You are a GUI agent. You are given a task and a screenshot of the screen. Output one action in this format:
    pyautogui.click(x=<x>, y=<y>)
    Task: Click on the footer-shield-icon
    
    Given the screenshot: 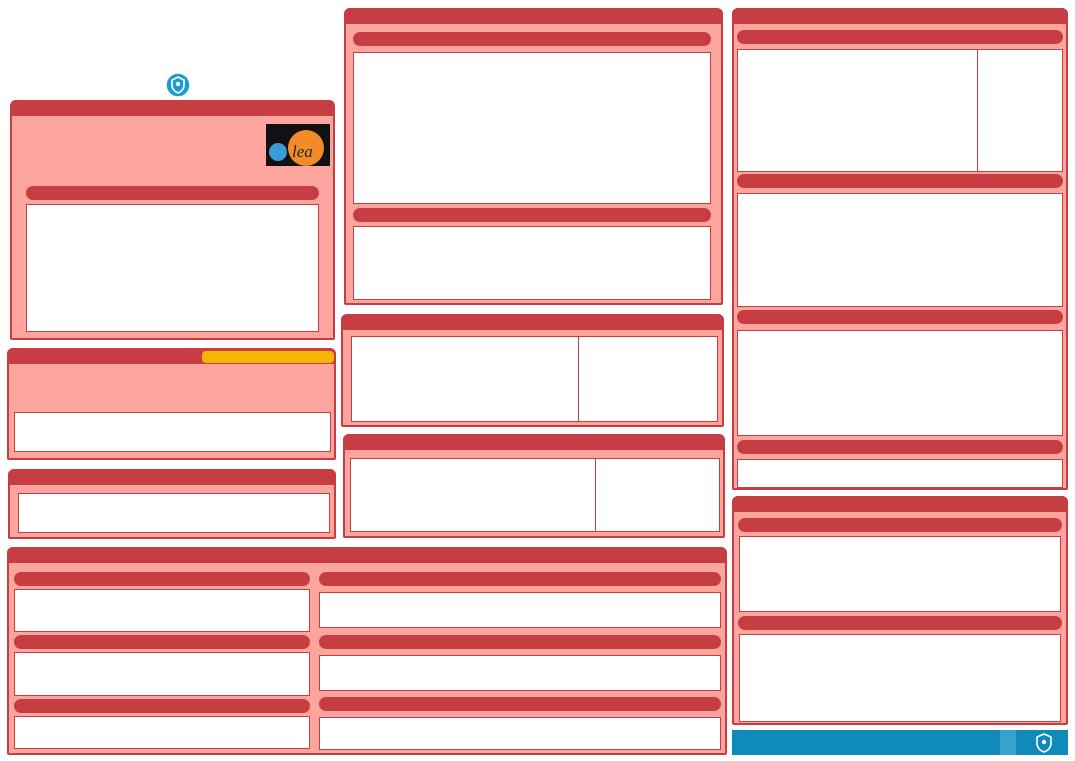 What is the action you would take?
    pyautogui.click(x=1044, y=742)
    